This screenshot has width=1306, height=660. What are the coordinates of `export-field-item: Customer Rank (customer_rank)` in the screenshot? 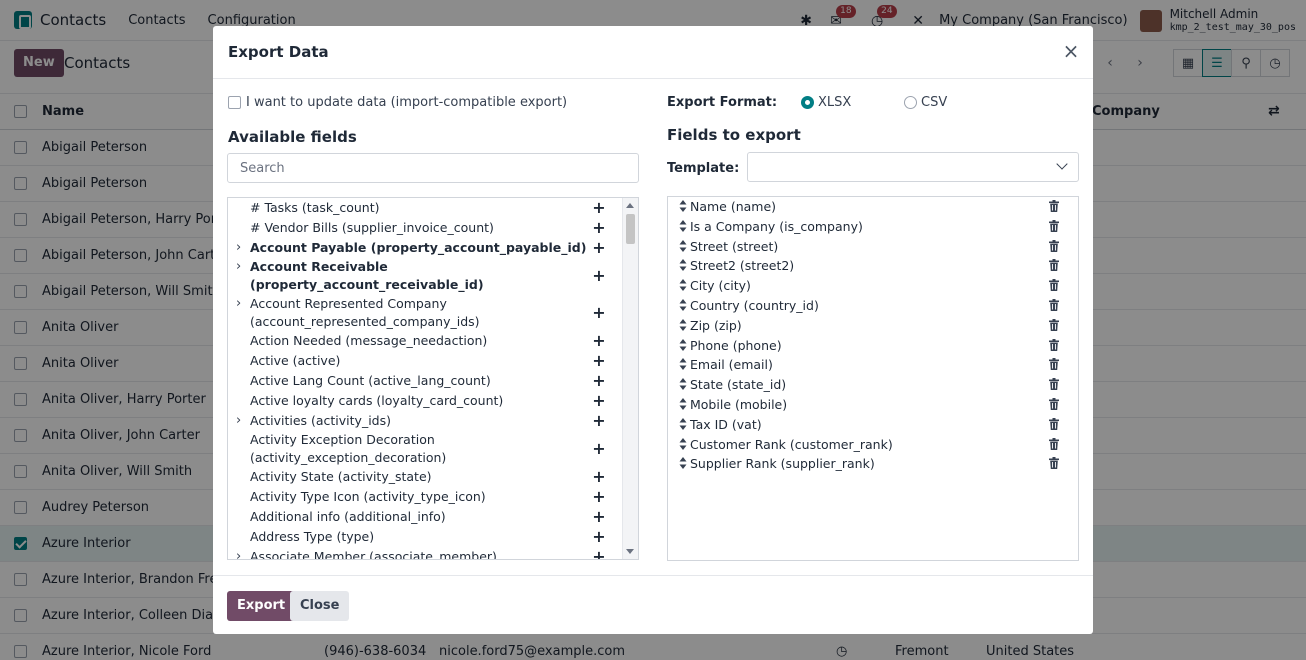 It's located at (873, 444).